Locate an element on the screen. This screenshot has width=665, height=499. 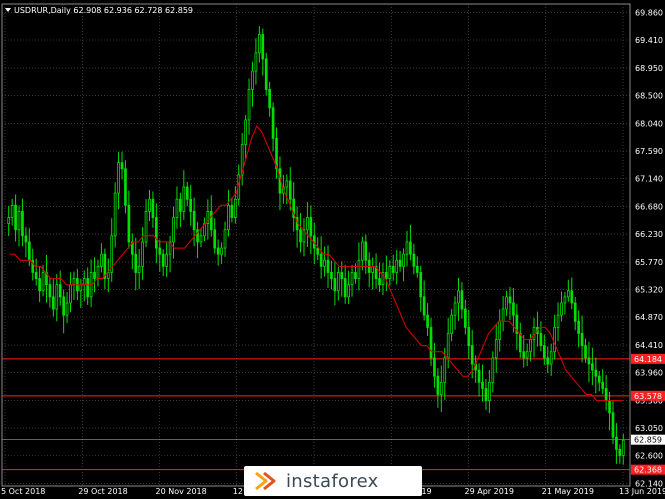
watermark-text: instaforex is located at coordinates (332, 481).